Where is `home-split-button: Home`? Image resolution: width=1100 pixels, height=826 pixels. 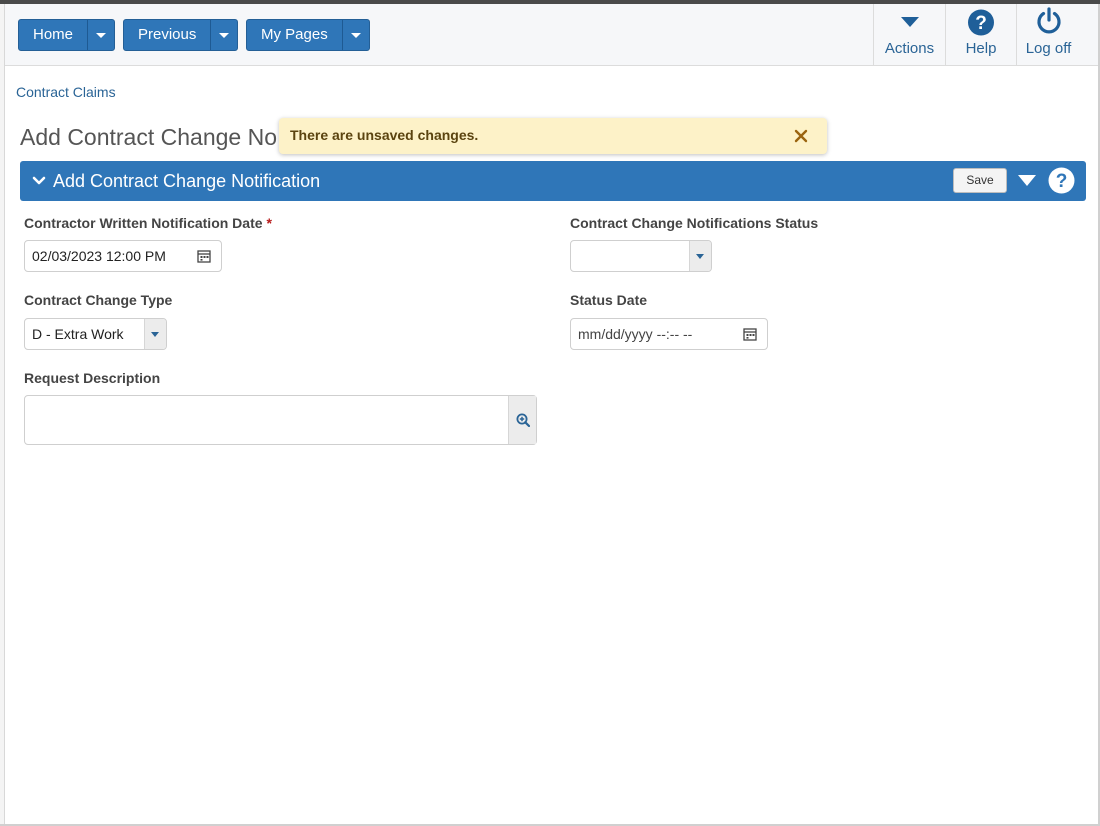 home-split-button: Home is located at coordinates (67, 35).